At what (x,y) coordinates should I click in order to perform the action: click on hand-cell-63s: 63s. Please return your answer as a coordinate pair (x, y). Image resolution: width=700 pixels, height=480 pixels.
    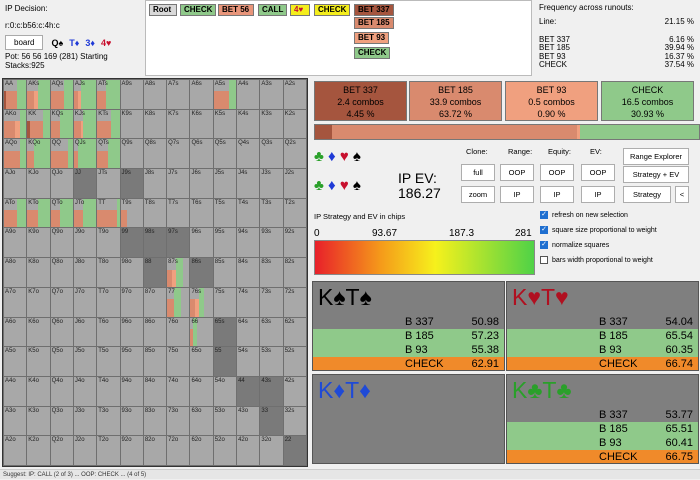
    Looking at the image, I should click on (271, 332).